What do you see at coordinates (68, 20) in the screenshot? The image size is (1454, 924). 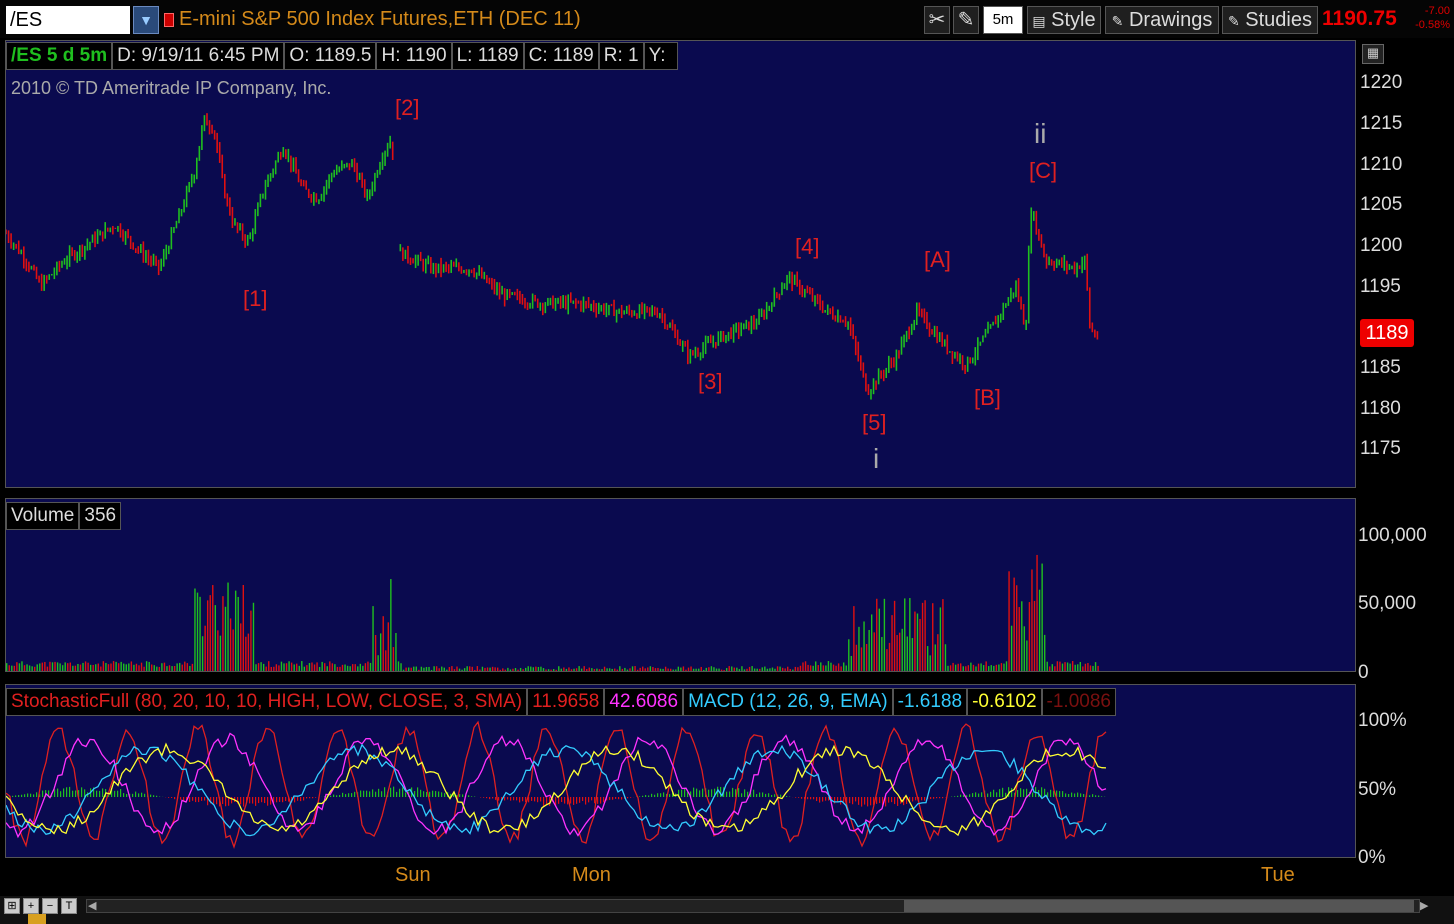 I see `symbol-input: /ES` at bounding box center [68, 20].